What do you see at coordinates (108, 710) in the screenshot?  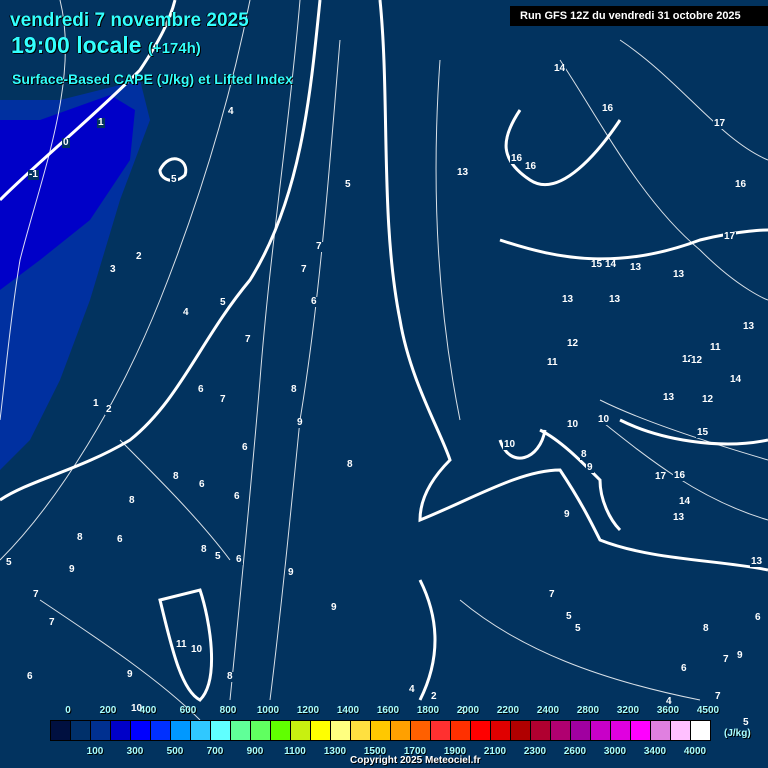 I see `legend-tick-top: 200` at bounding box center [108, 710].